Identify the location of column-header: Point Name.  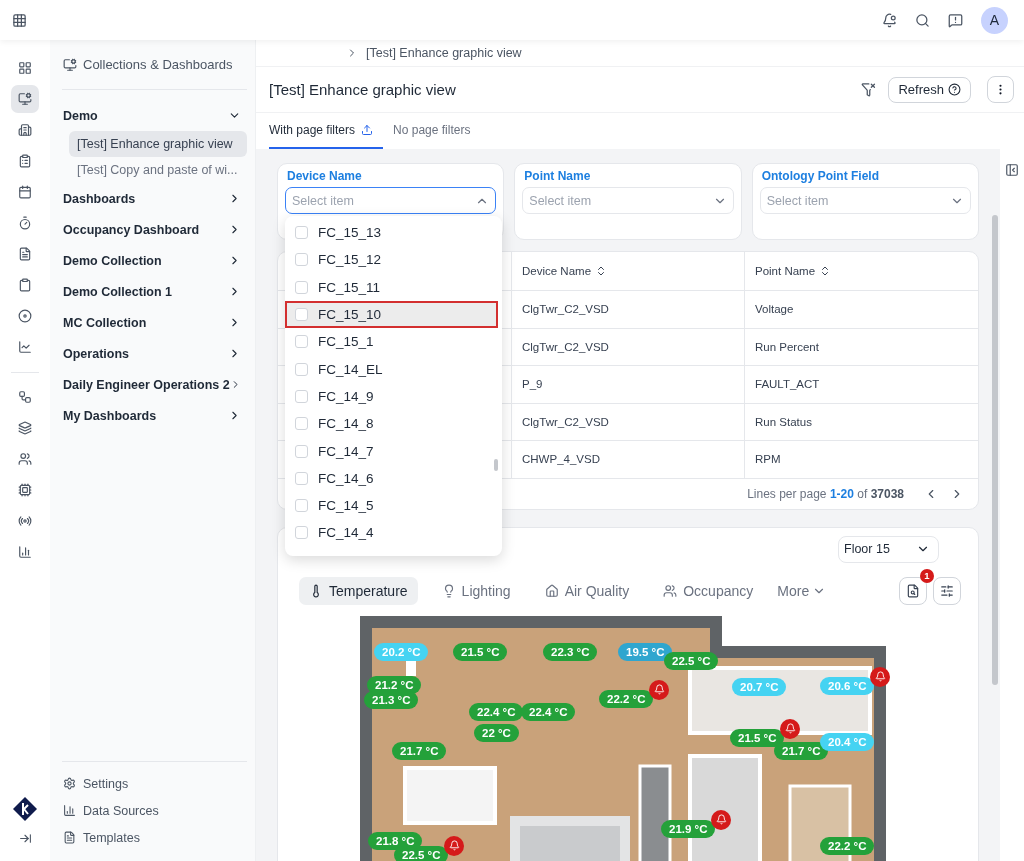
(861, 271).